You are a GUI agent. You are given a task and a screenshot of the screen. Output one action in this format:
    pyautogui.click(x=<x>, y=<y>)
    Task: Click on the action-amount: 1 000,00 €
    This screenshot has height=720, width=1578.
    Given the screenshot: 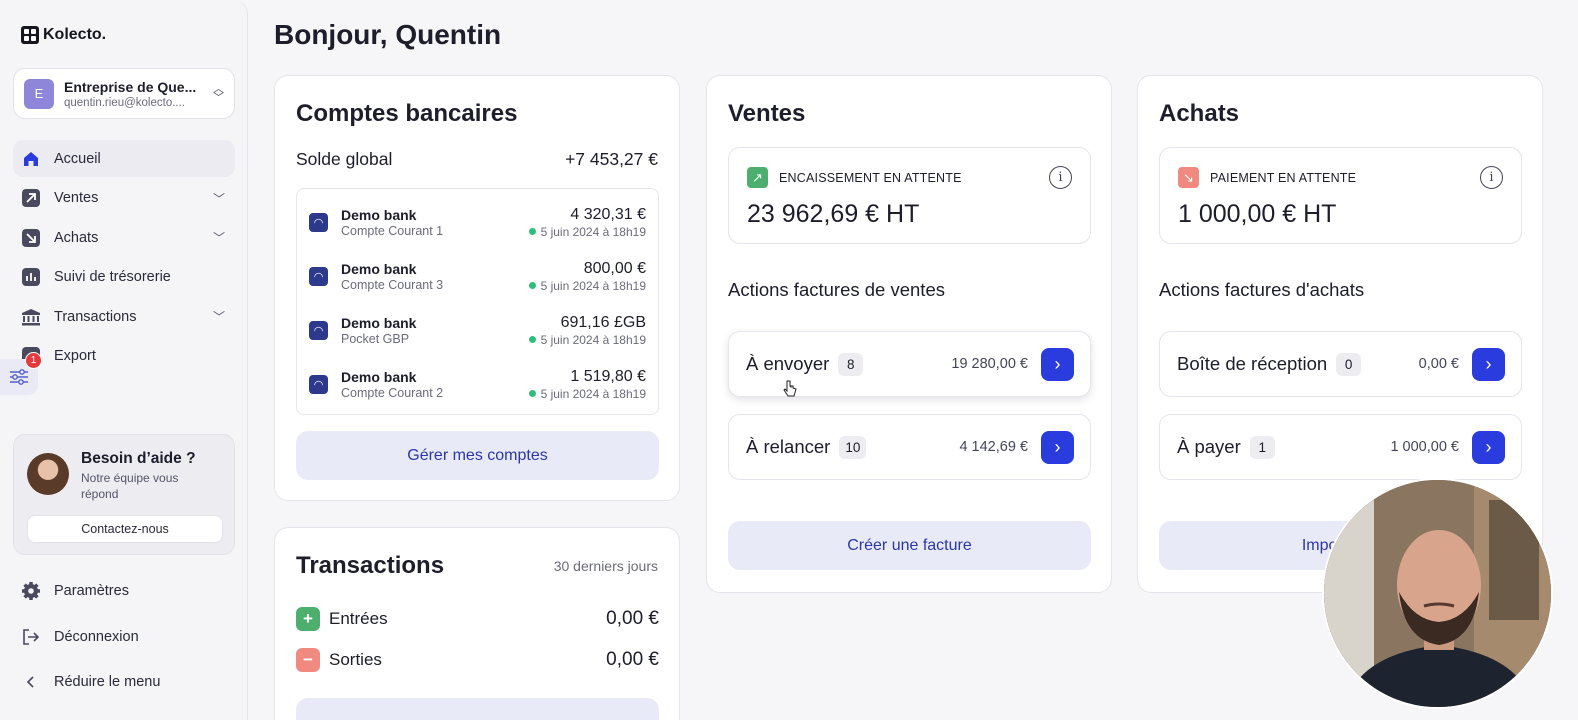 What is the action you would take?
    pyautogui.click(x=1424, y=447)
    